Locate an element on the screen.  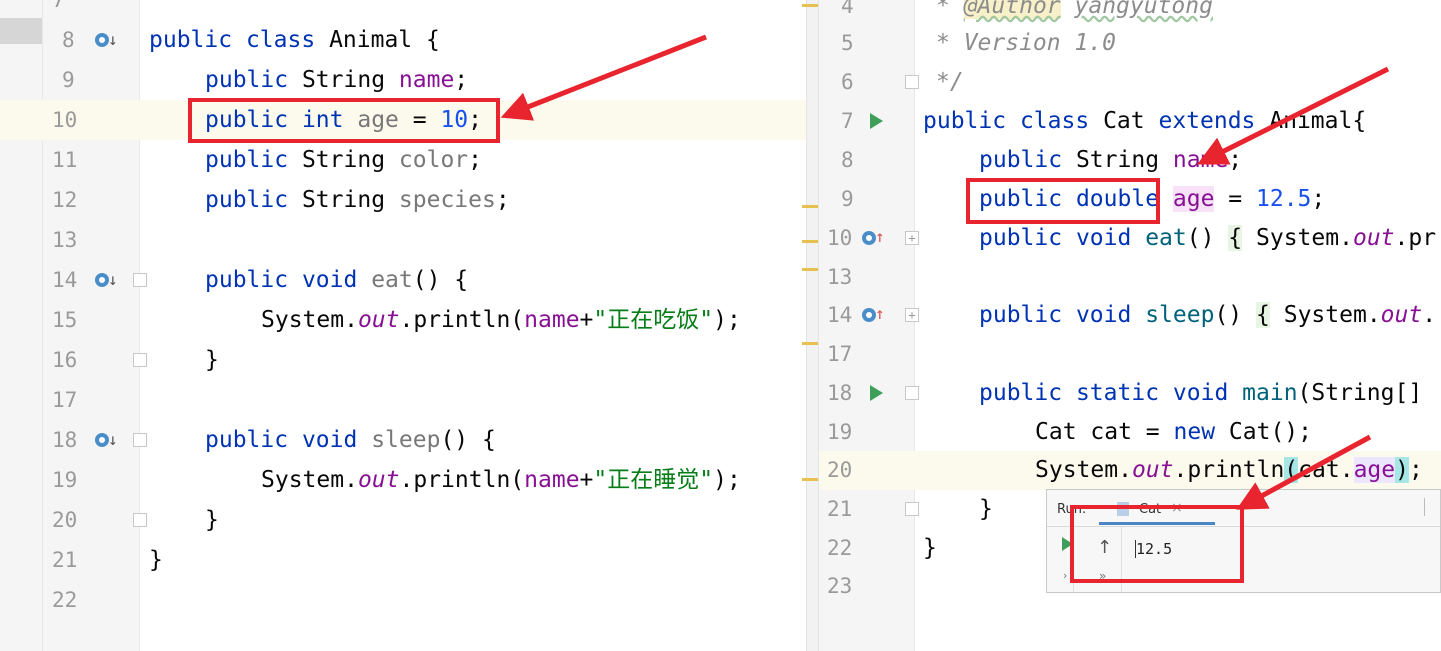
line-number: 11 is located at coordinates (65, 160).